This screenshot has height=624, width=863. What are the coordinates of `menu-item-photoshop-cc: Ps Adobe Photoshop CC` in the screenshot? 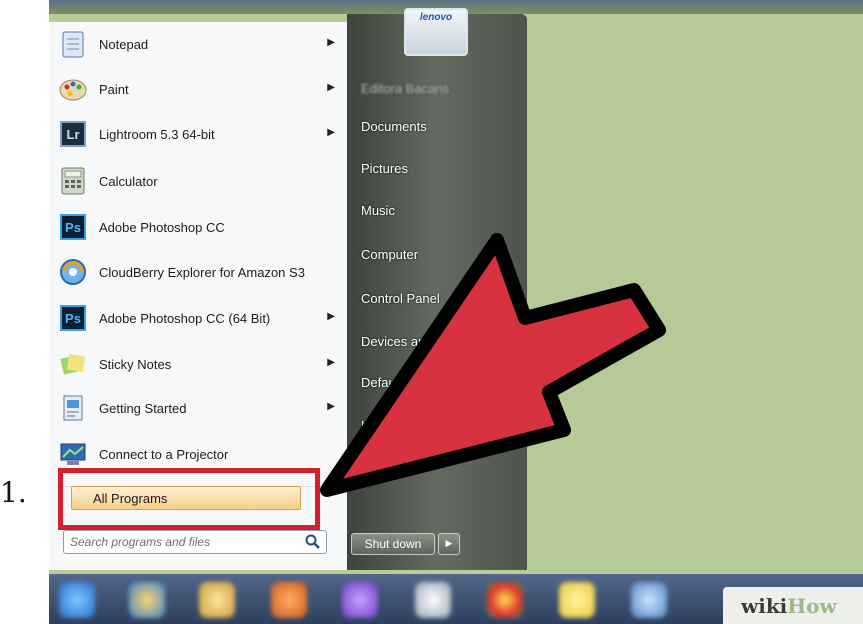 It's located at (198, 227).